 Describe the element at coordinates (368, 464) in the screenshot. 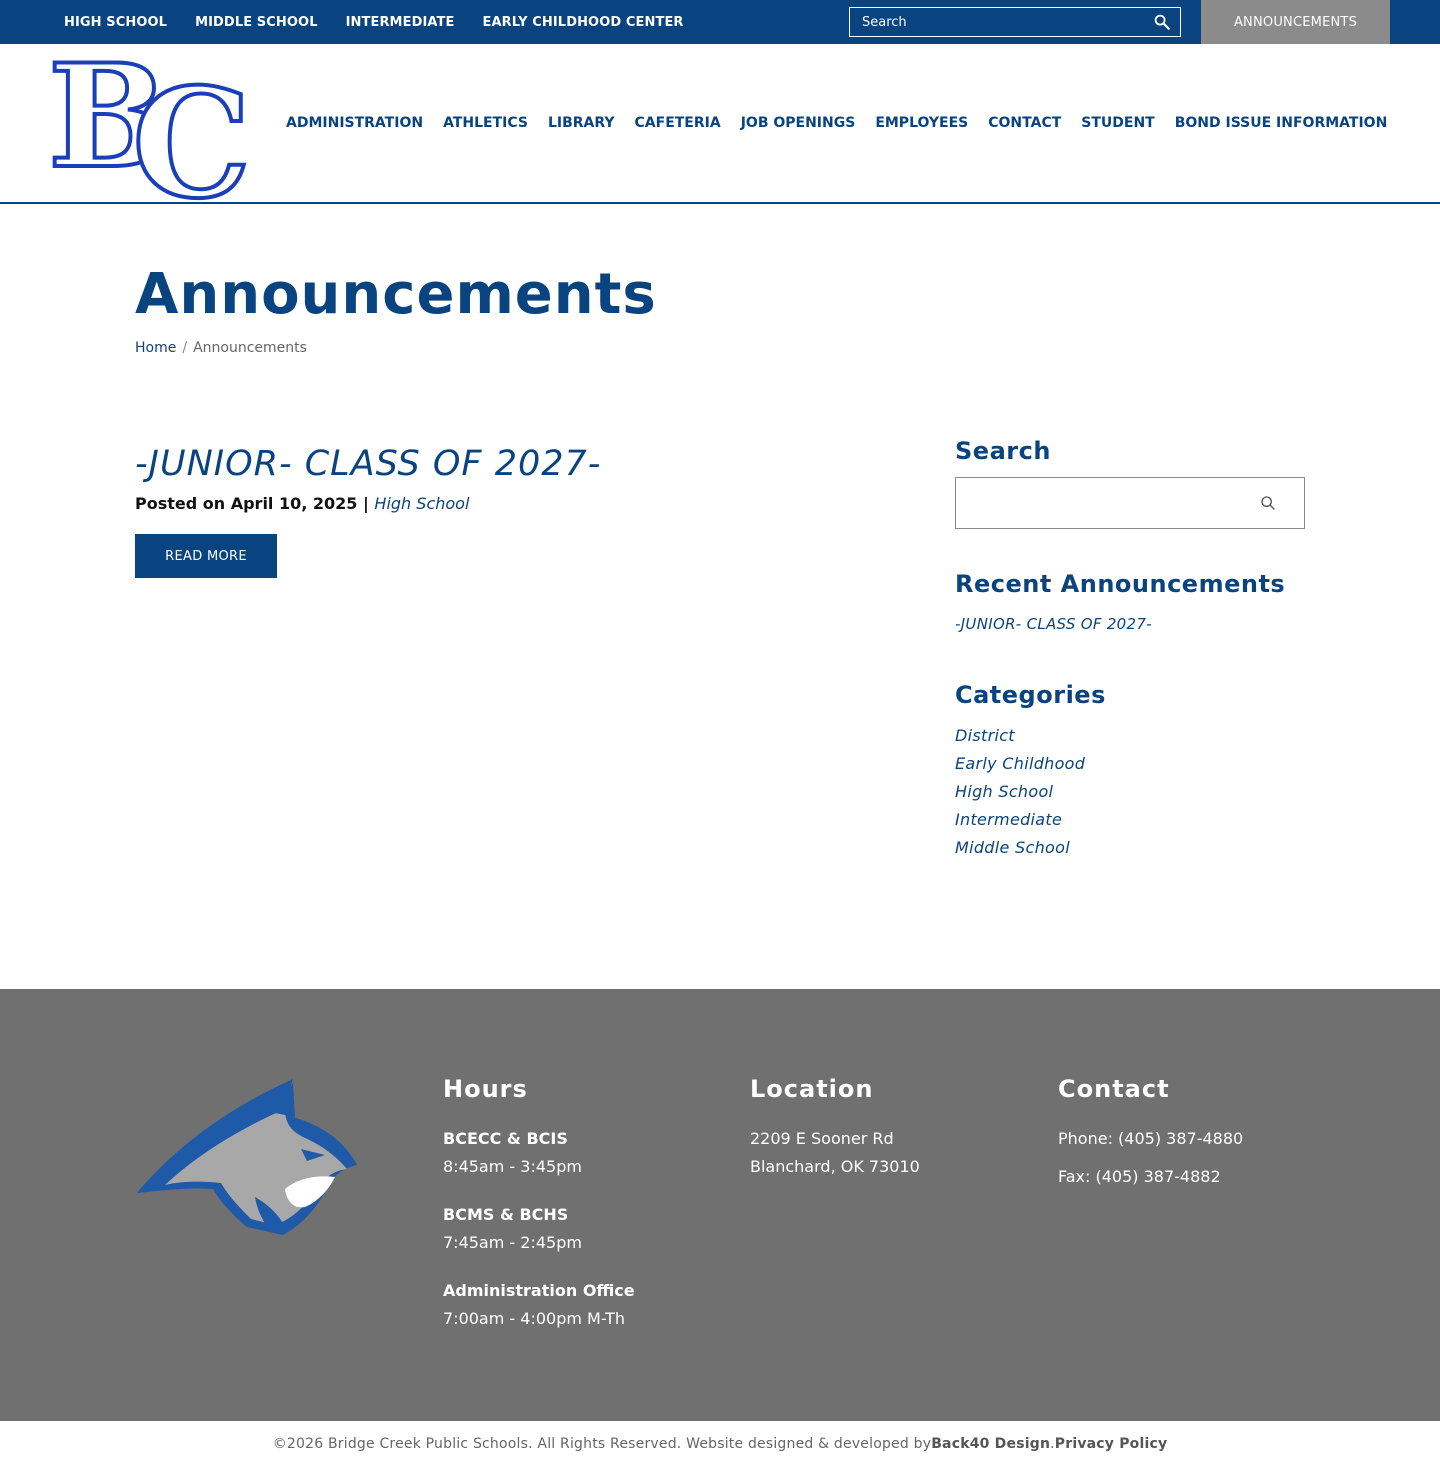

I see `post-title: -JUNIOR- CLASS OF 2027-` at that location.